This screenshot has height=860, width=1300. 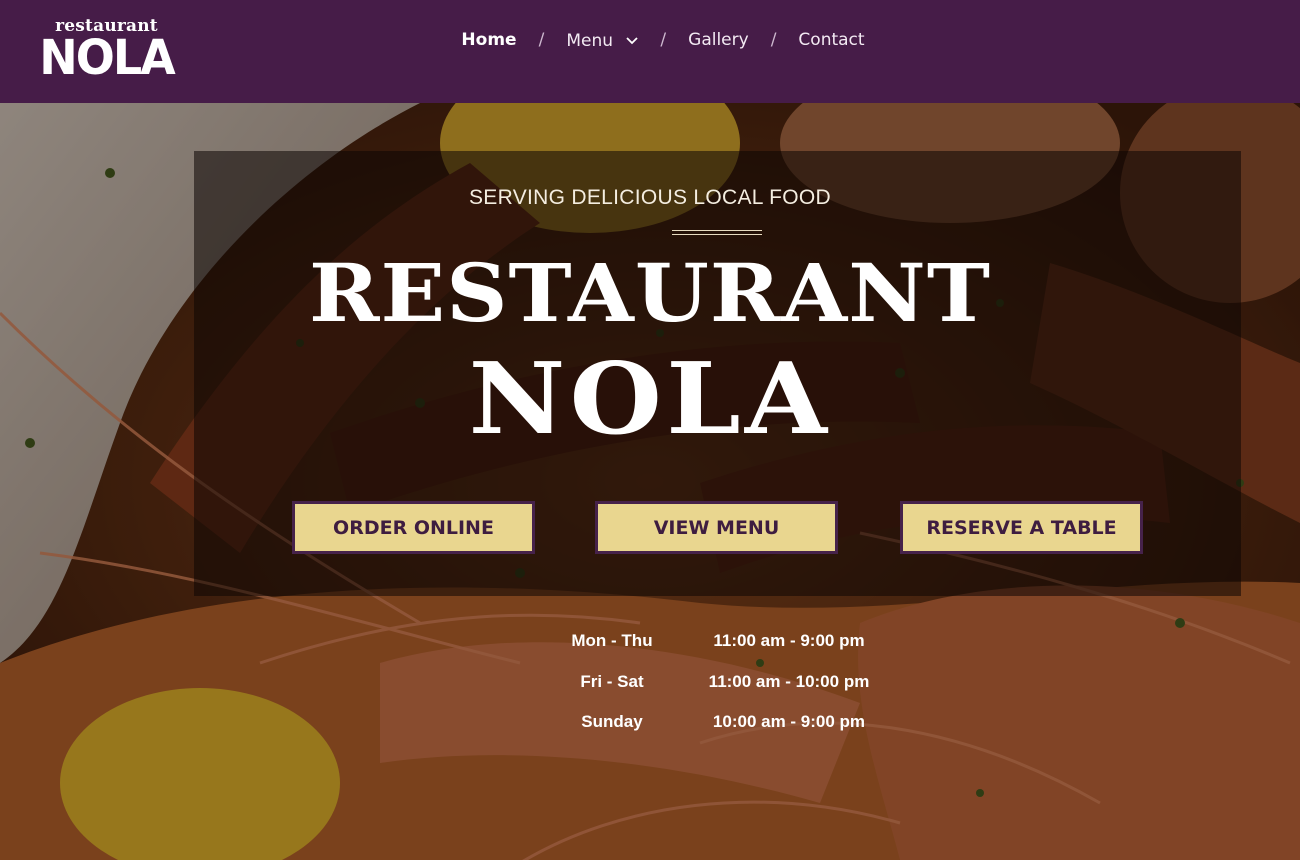 What do you see at coordinates (650, 197) in the screenshot?
I see `hero-tagline: SERVING DELICIOUS LOCAL FOOD` at bounding box center [650, 197].